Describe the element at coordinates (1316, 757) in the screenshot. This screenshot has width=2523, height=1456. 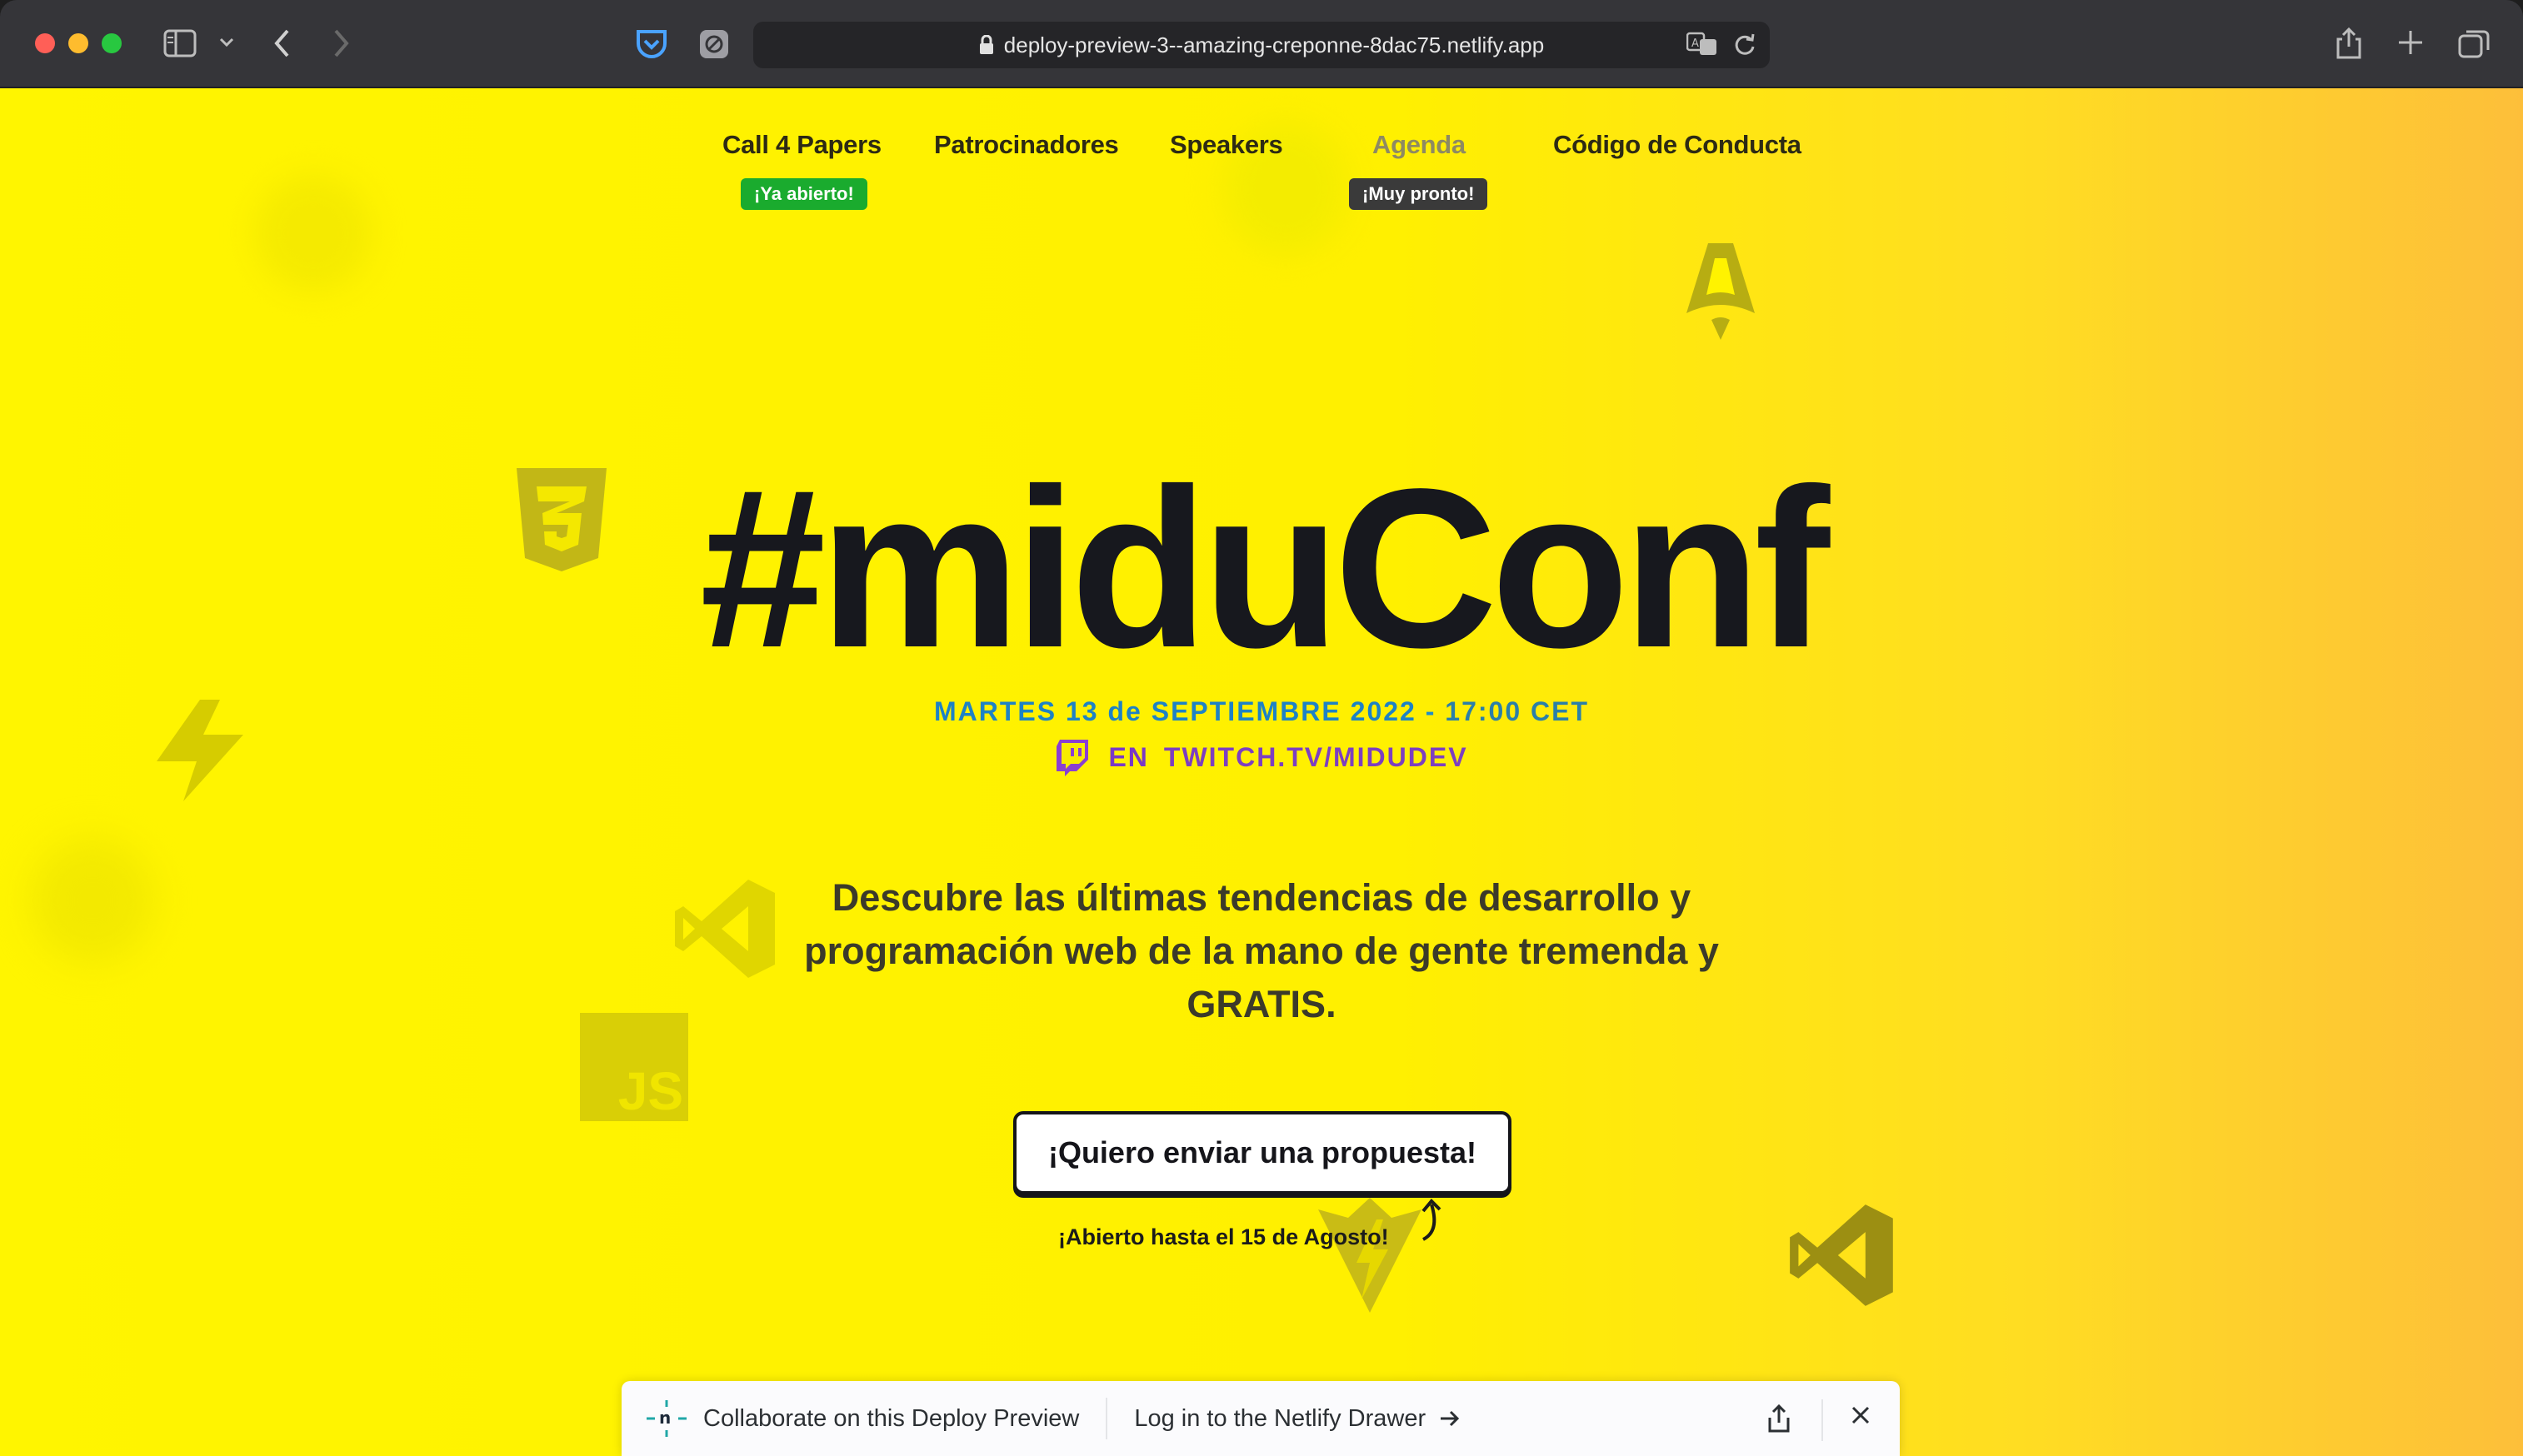
I see `stream-link-text: TWITCH.TV/MIDUDEV` at that location.